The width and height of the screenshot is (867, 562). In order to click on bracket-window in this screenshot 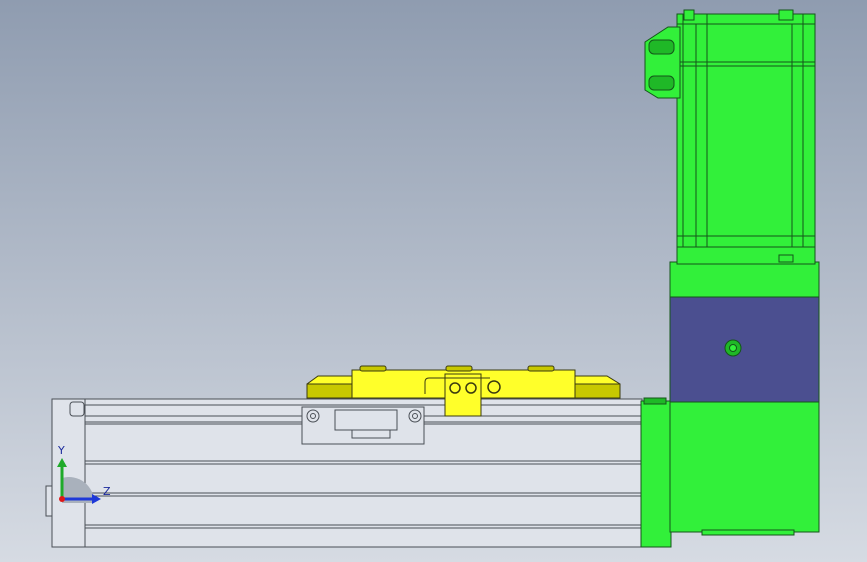, I will do `click(366, 420)`.